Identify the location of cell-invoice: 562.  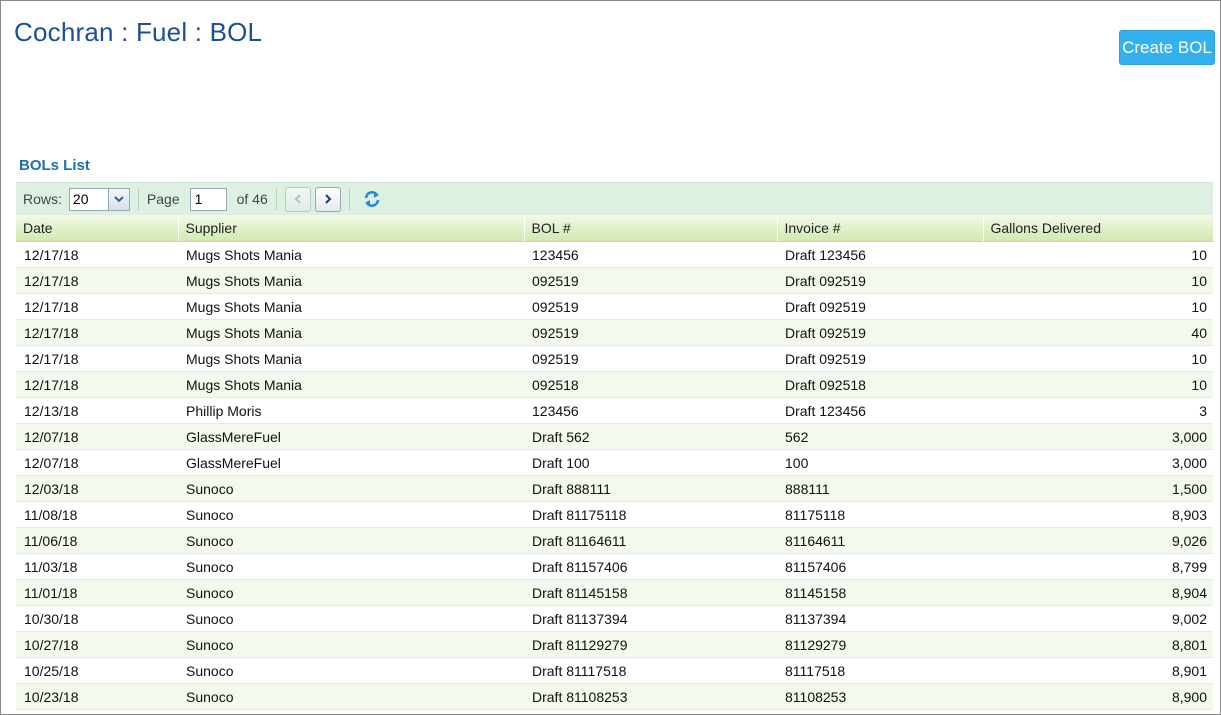
(880, 436).